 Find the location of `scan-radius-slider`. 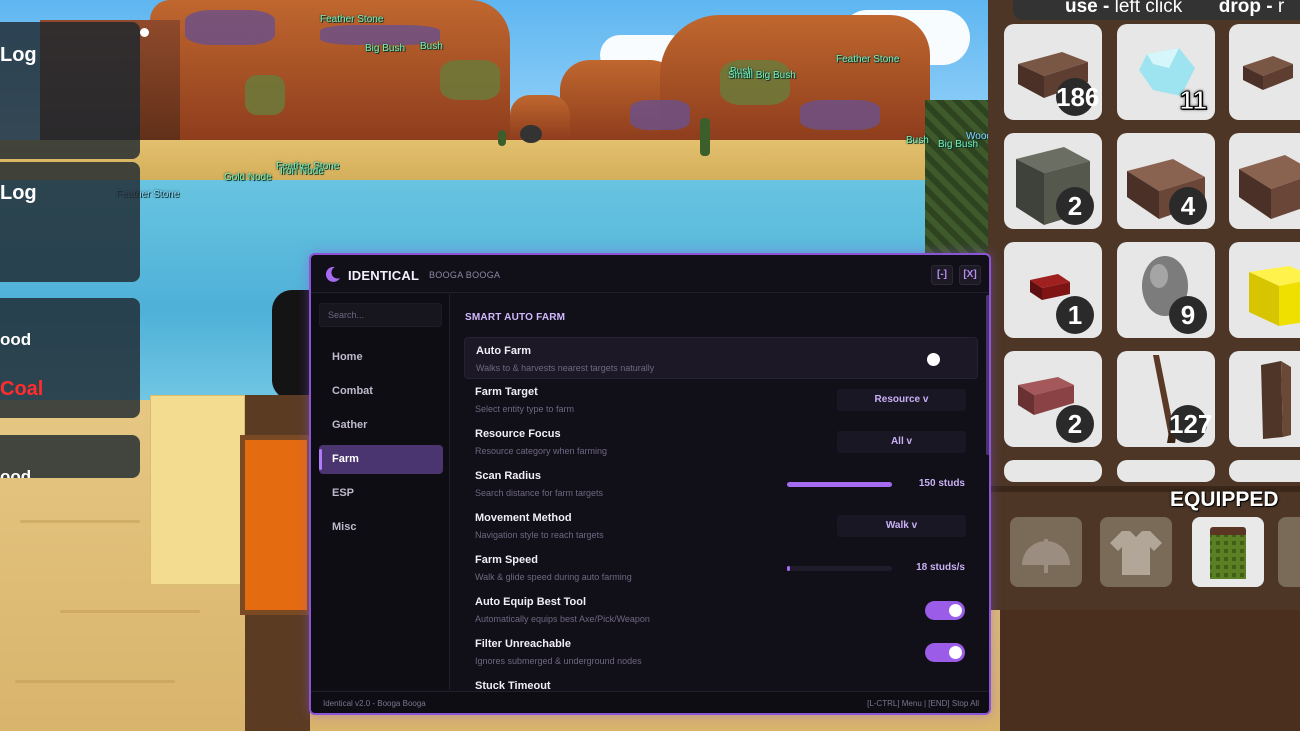

scan-radius-slider is located at coordinates (839, 484).